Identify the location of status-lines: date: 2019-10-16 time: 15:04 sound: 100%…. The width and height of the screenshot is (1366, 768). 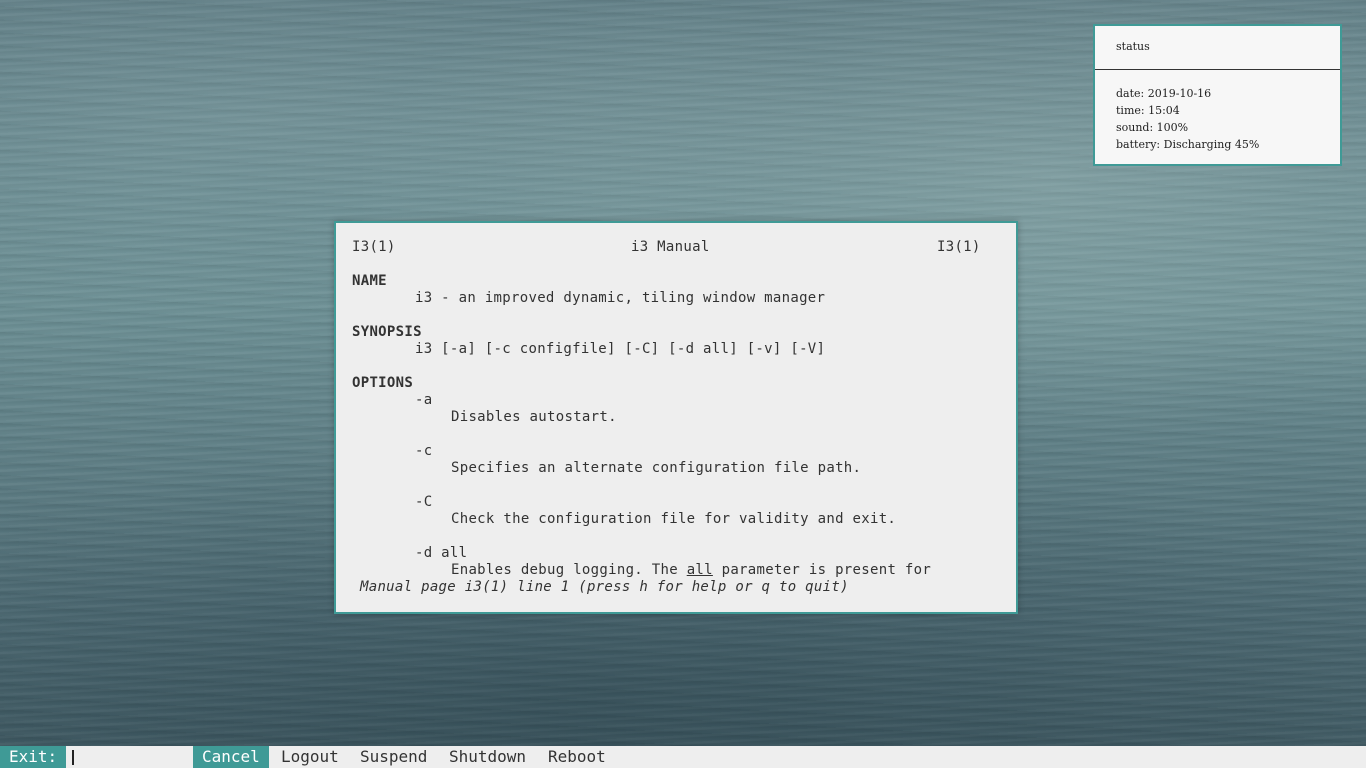
(1187, 119).